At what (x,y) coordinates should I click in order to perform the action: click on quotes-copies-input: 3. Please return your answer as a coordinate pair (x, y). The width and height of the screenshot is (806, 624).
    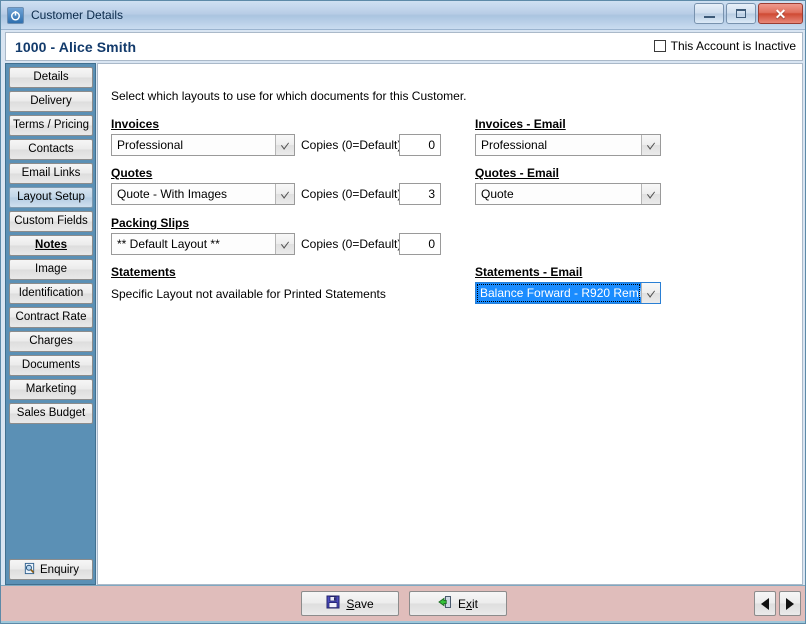
    Looking at the image, I should click on (420, 194).